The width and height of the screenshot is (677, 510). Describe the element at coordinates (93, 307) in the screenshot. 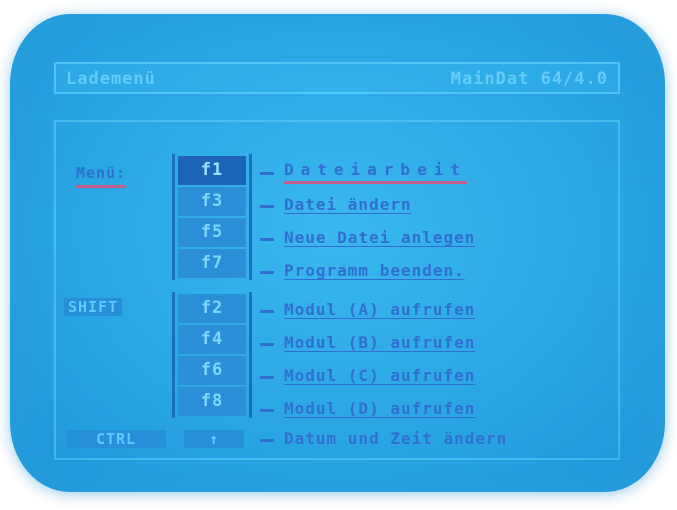

I see `shift-label: SHIFT` at that location.